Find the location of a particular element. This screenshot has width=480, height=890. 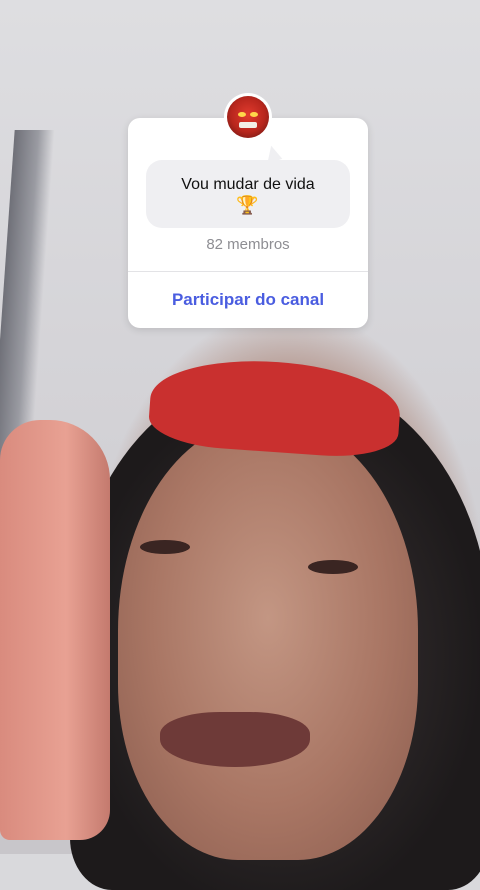

member-count: 82 membros is located at coordinates (248, 244).